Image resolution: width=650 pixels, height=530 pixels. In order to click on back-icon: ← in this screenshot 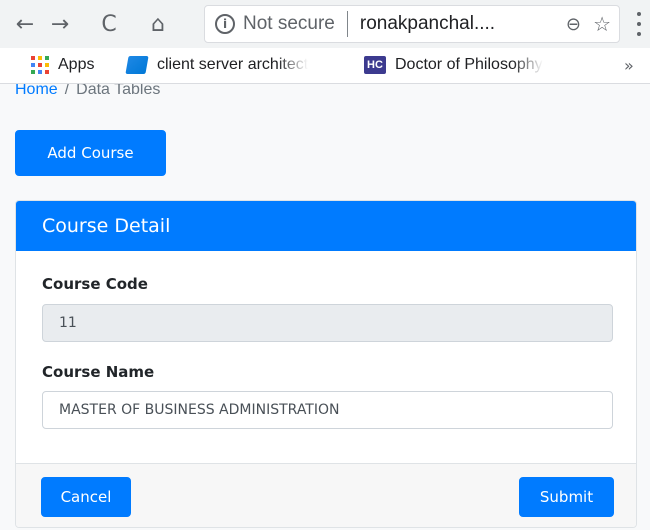, I will do `click(25, 24)`.